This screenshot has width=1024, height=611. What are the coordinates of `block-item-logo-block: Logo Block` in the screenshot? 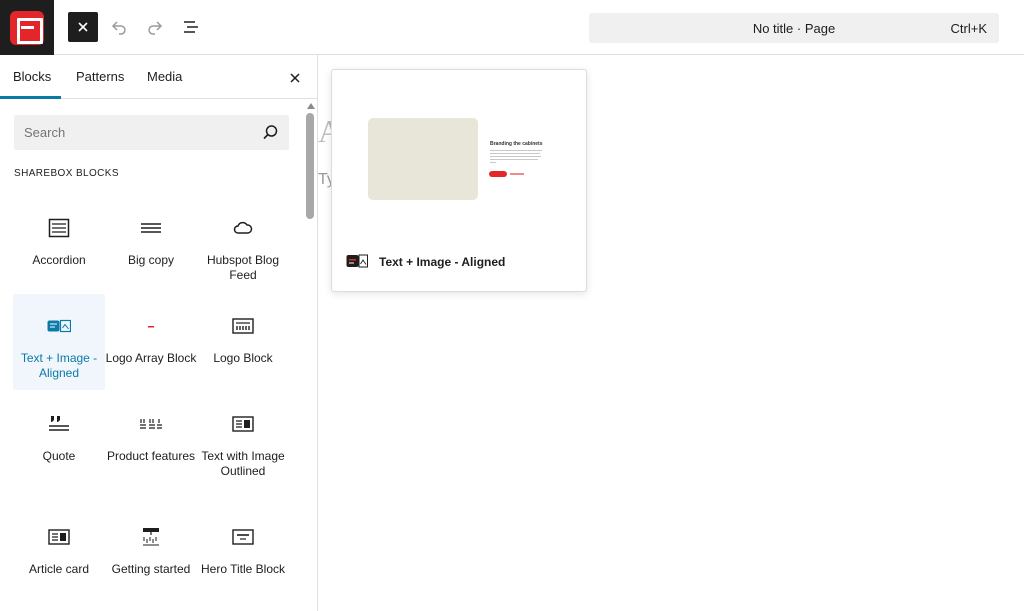 It's located at (243, 342).